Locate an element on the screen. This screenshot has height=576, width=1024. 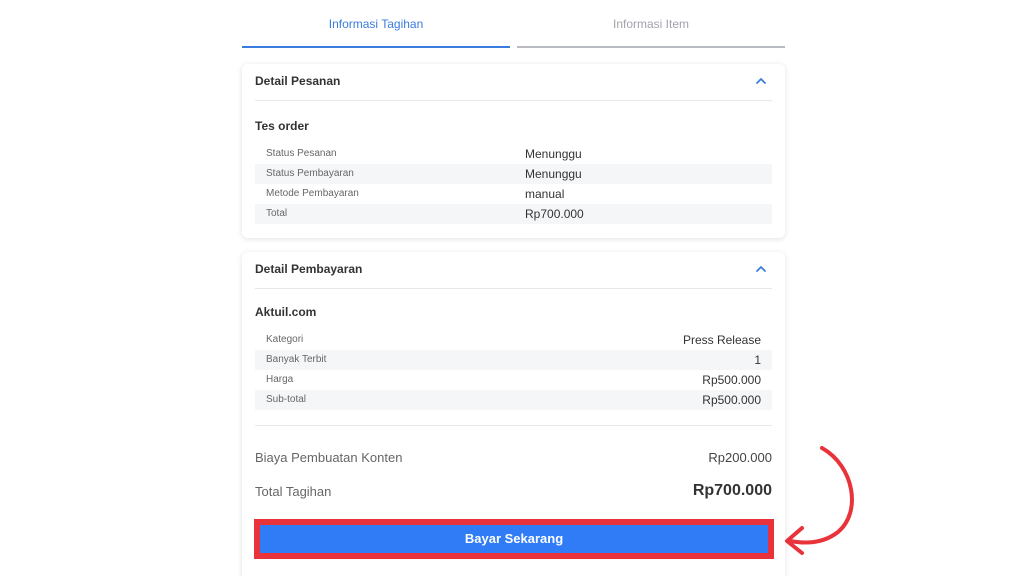
pay-now-button: Bayar Sekarang is located at coordinates (514, 539).